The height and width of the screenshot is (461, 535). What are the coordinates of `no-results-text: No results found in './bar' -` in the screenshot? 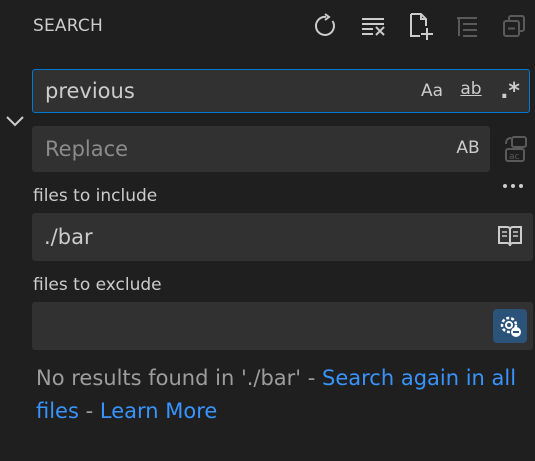 It's located at (179, 378).